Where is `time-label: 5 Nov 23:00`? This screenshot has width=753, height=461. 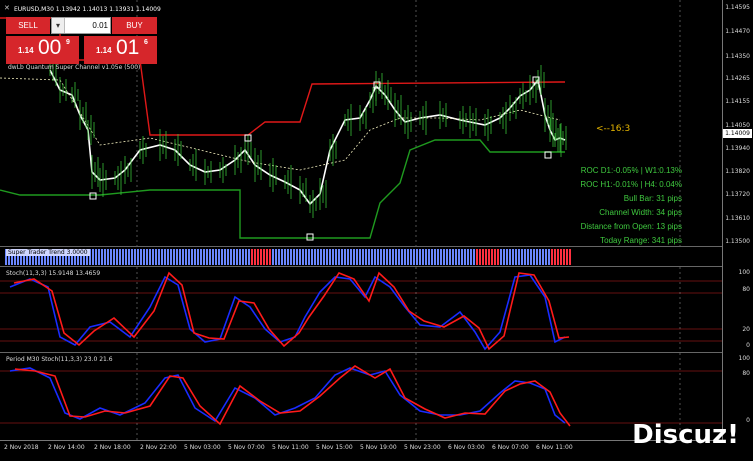
time-label: 5 Nov 23:00 is located at coordinates (422, 447).